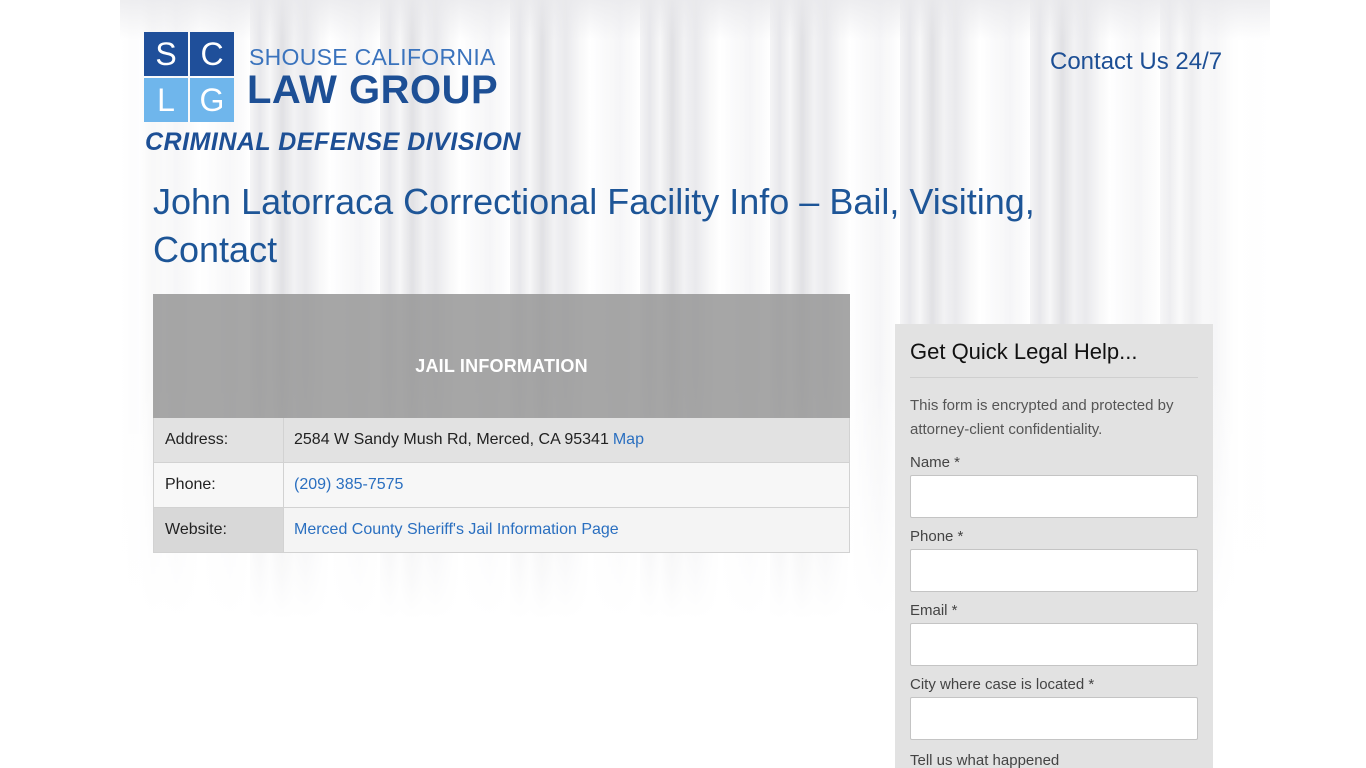 The image size is (1366, 768). Describe the element at coordinates (372, 57) in the screenshot. I see `logo-firm-name-top: SHOUSE CALIFORNIA` at that location.